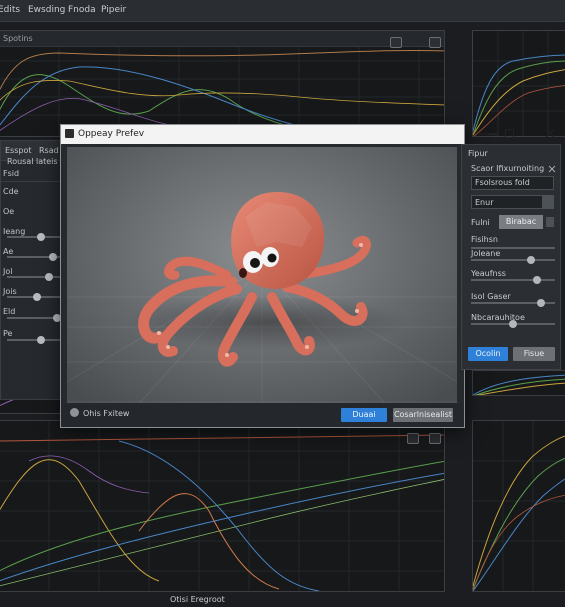 The image size is (565, 607). Describe the element at coordinates (32, 161) in the screenshot. I see `left-panel-header-line-1: Rousal lateis` at that location.